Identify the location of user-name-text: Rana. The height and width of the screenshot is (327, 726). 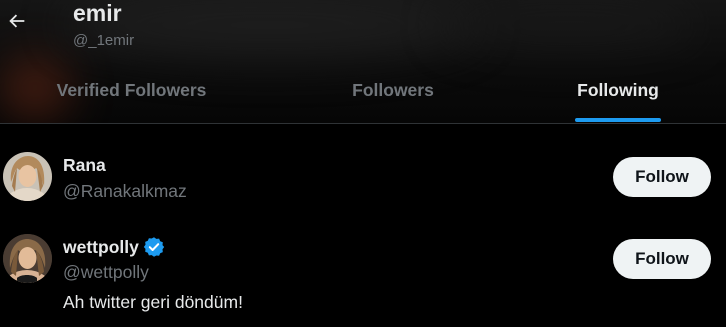
(84, 165).